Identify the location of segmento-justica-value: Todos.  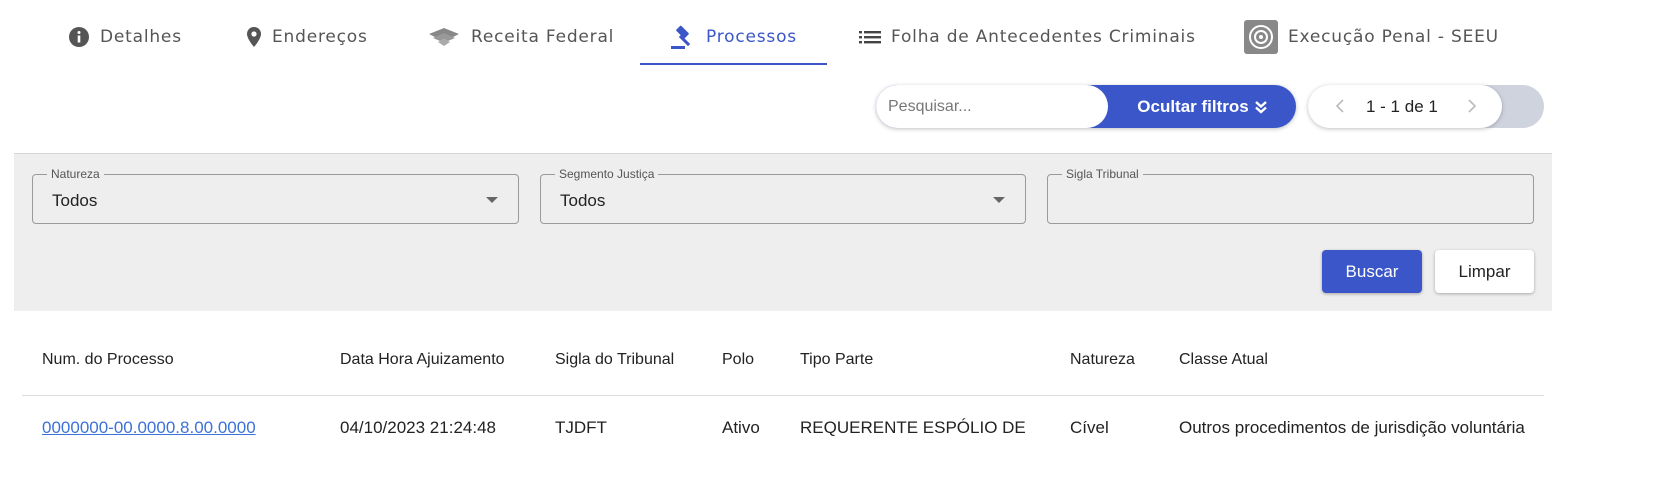
(583, 200).